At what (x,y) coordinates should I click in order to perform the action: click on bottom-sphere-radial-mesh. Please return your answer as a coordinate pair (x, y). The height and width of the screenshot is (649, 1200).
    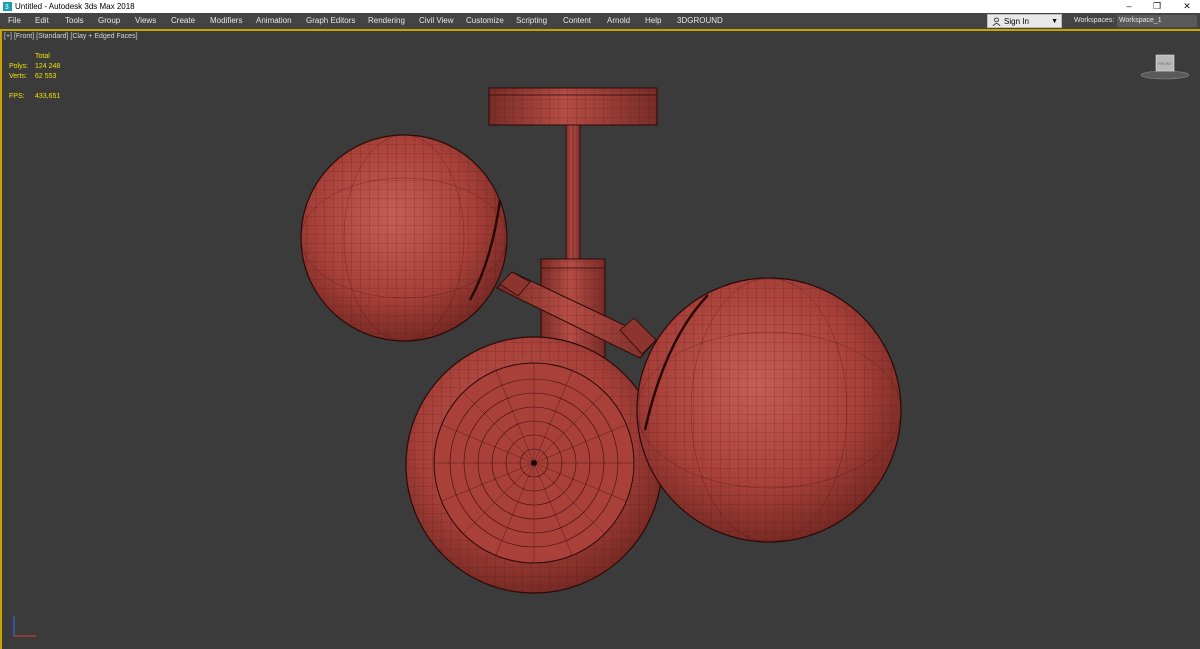
    Looking at the image, I should click on (534, 463).